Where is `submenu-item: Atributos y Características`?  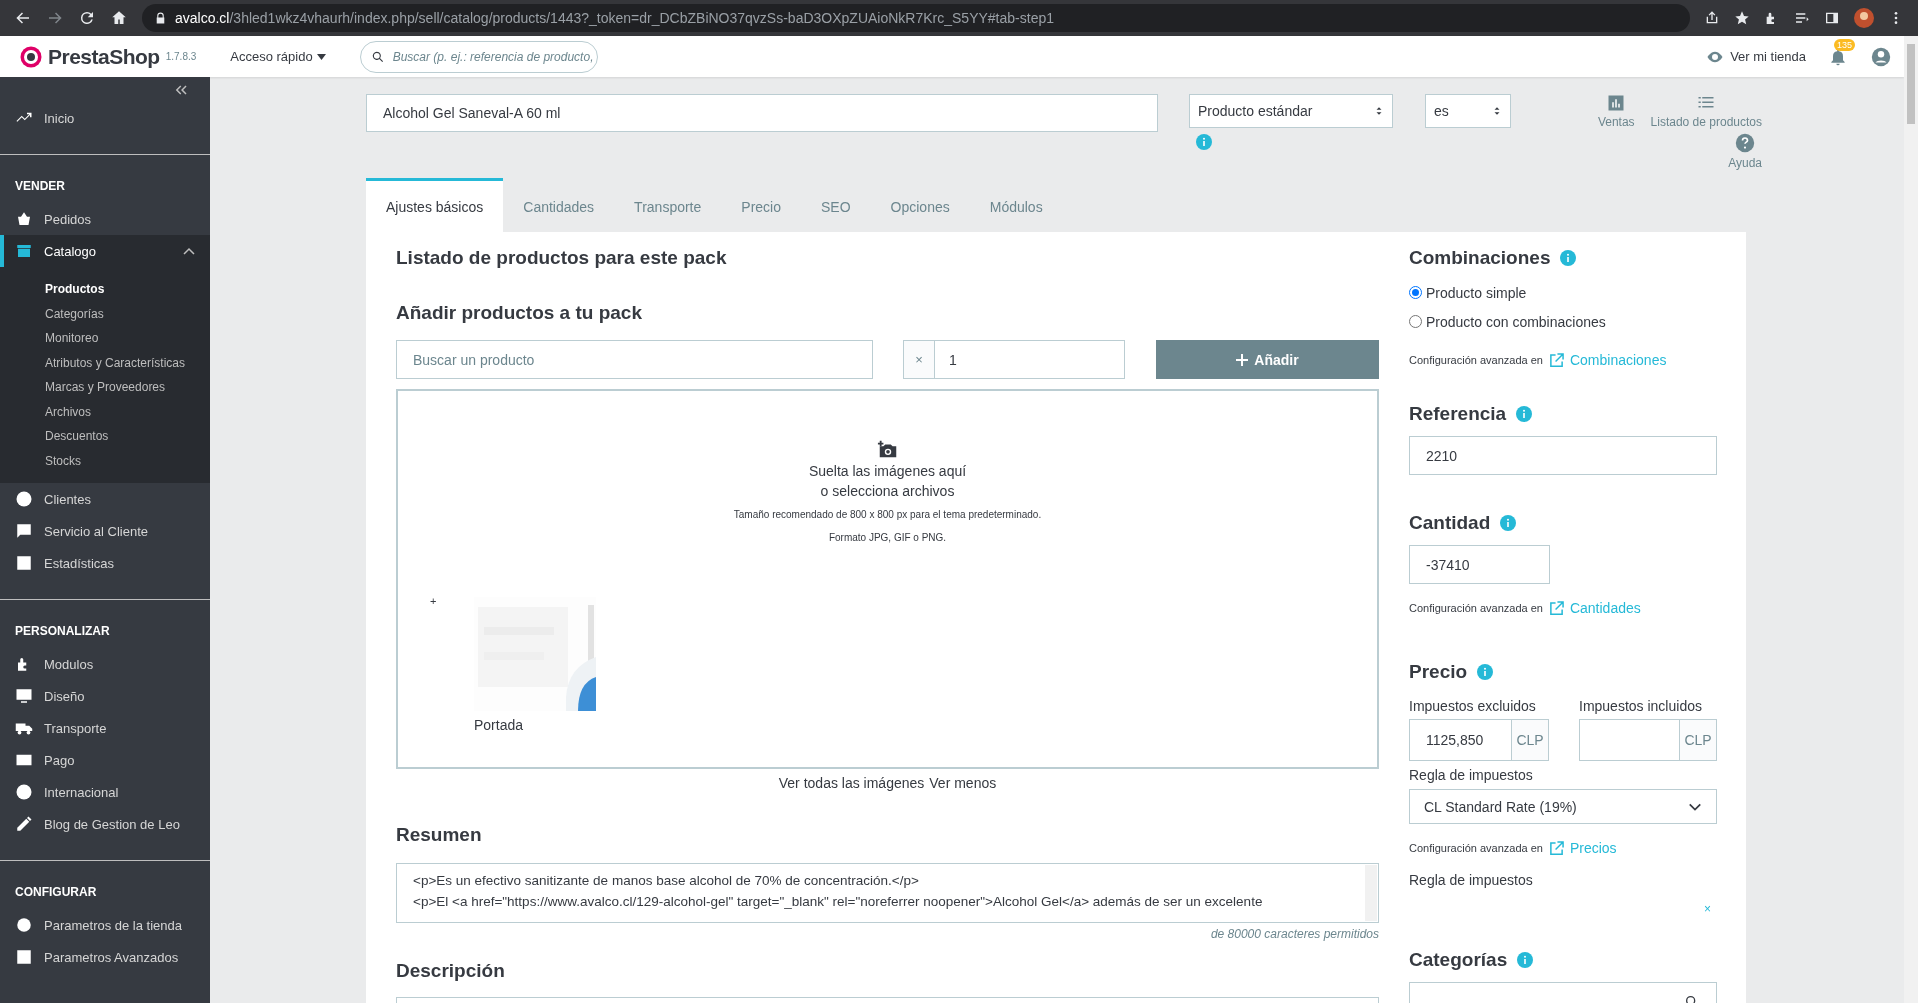
submenu-item: Atributos y Características is located at coordinates (105, 362).